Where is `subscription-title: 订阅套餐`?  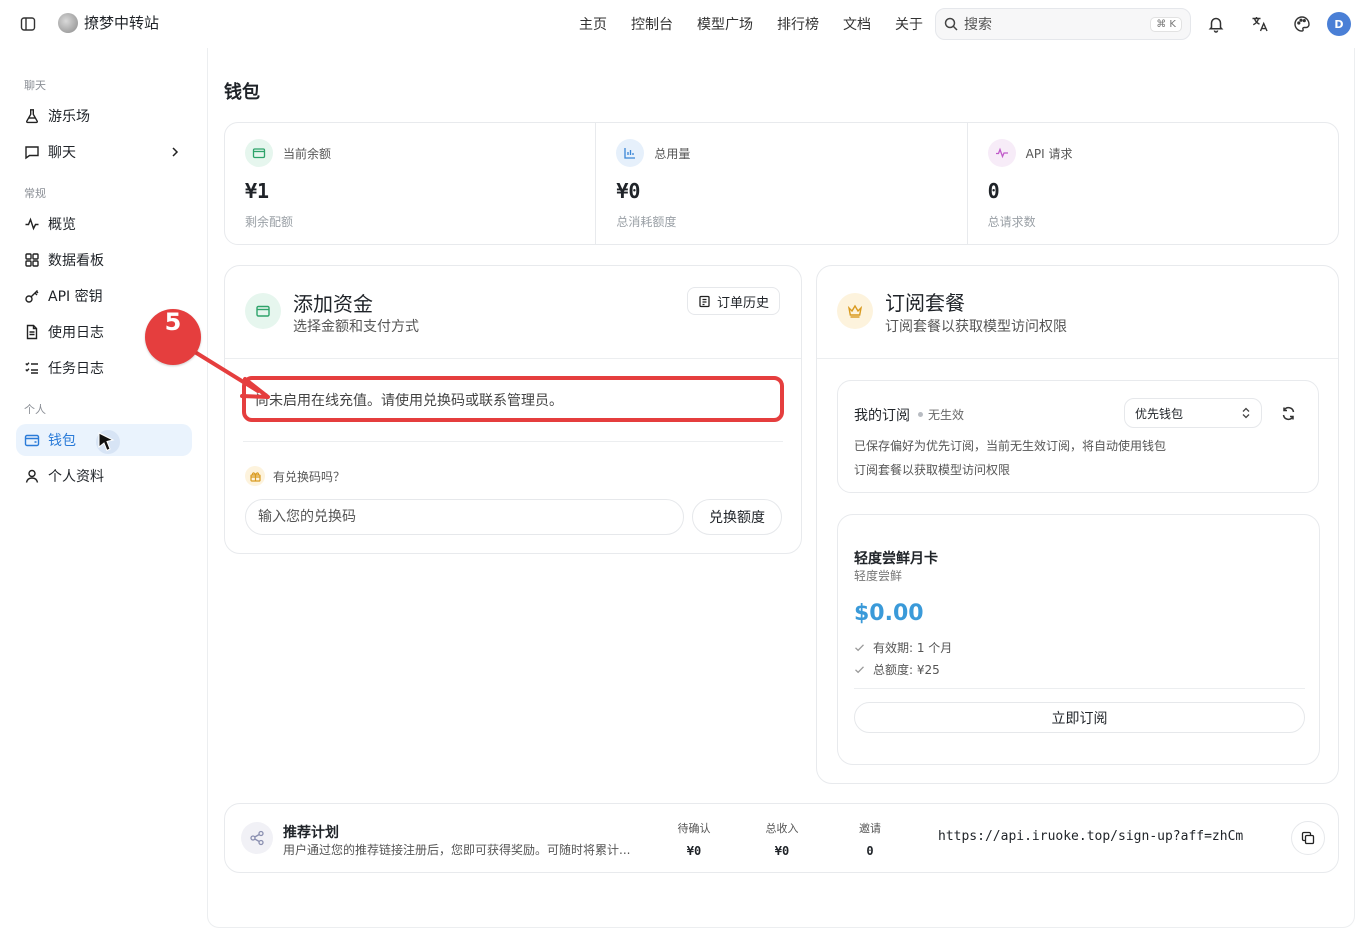 subscription-title: 订阅套餐 is located at coordinates (925, 303).